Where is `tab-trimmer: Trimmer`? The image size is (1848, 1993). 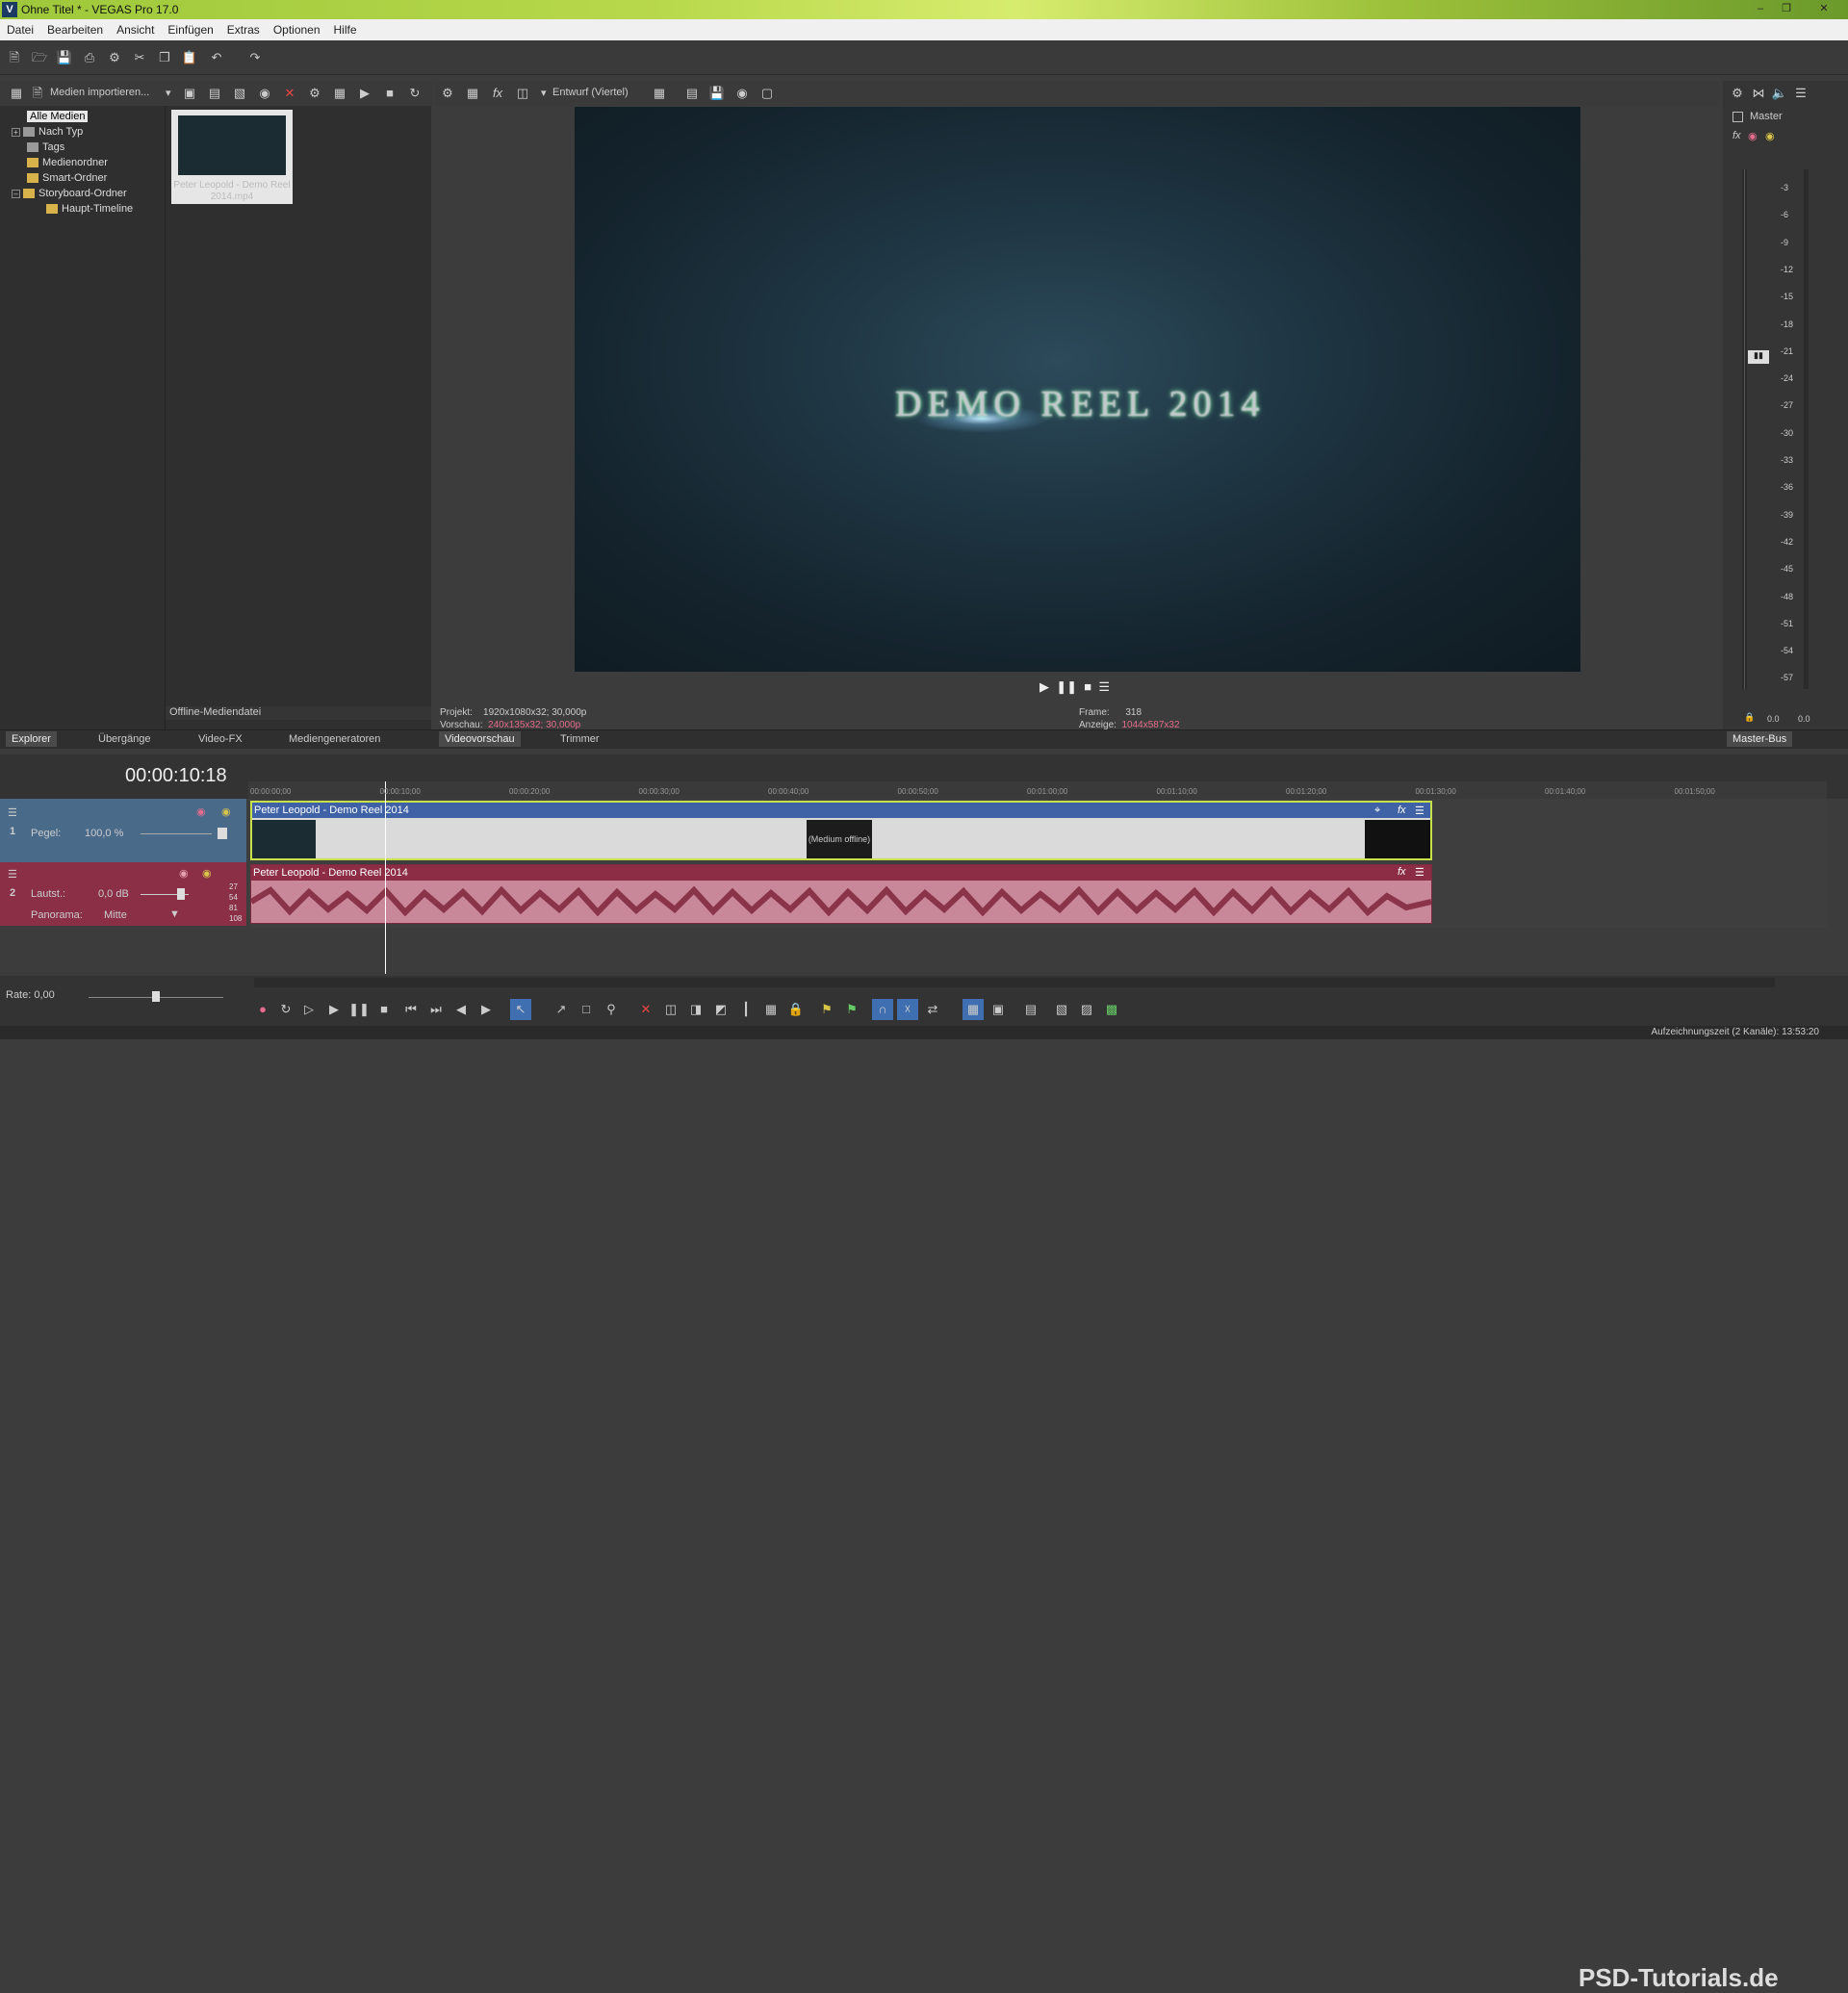 tab-trimmer: Trimmer is located at coordinates (579, 739).